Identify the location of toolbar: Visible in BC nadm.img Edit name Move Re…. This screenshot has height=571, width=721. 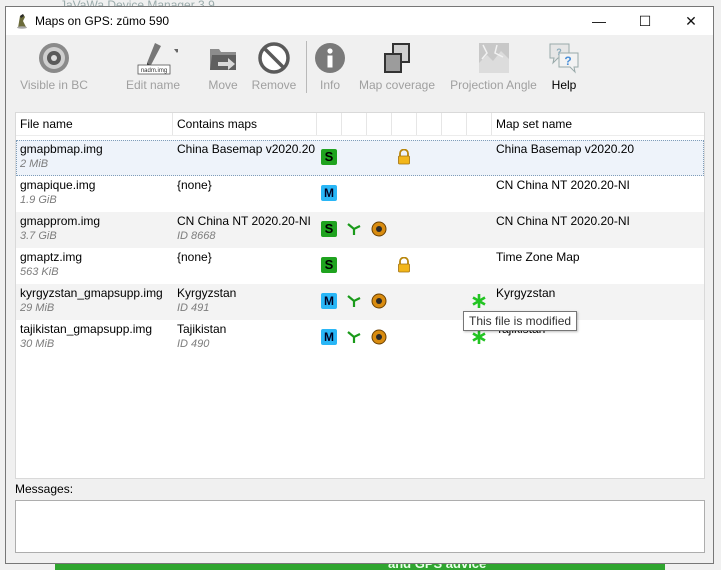
(359, 68).